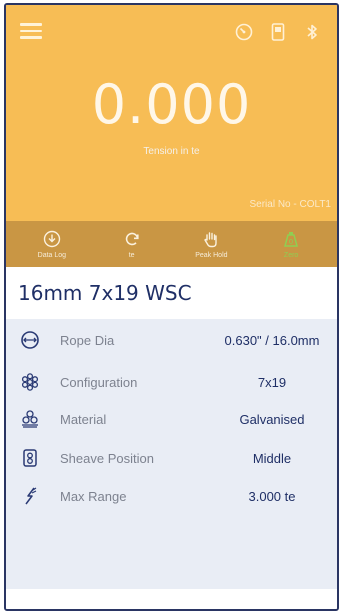 The image size is (342, 613). I want to click on data-log-button: Data Log, so click(52, 244).